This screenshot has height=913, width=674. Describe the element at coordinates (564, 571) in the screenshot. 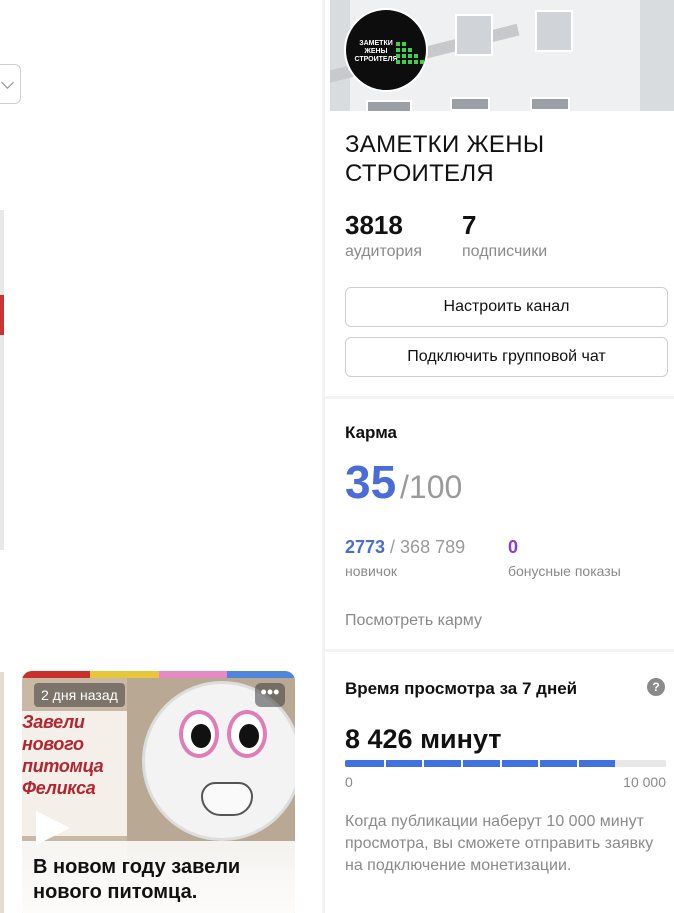

I see `bonus-impressions-label: бонусные показы` at that location.